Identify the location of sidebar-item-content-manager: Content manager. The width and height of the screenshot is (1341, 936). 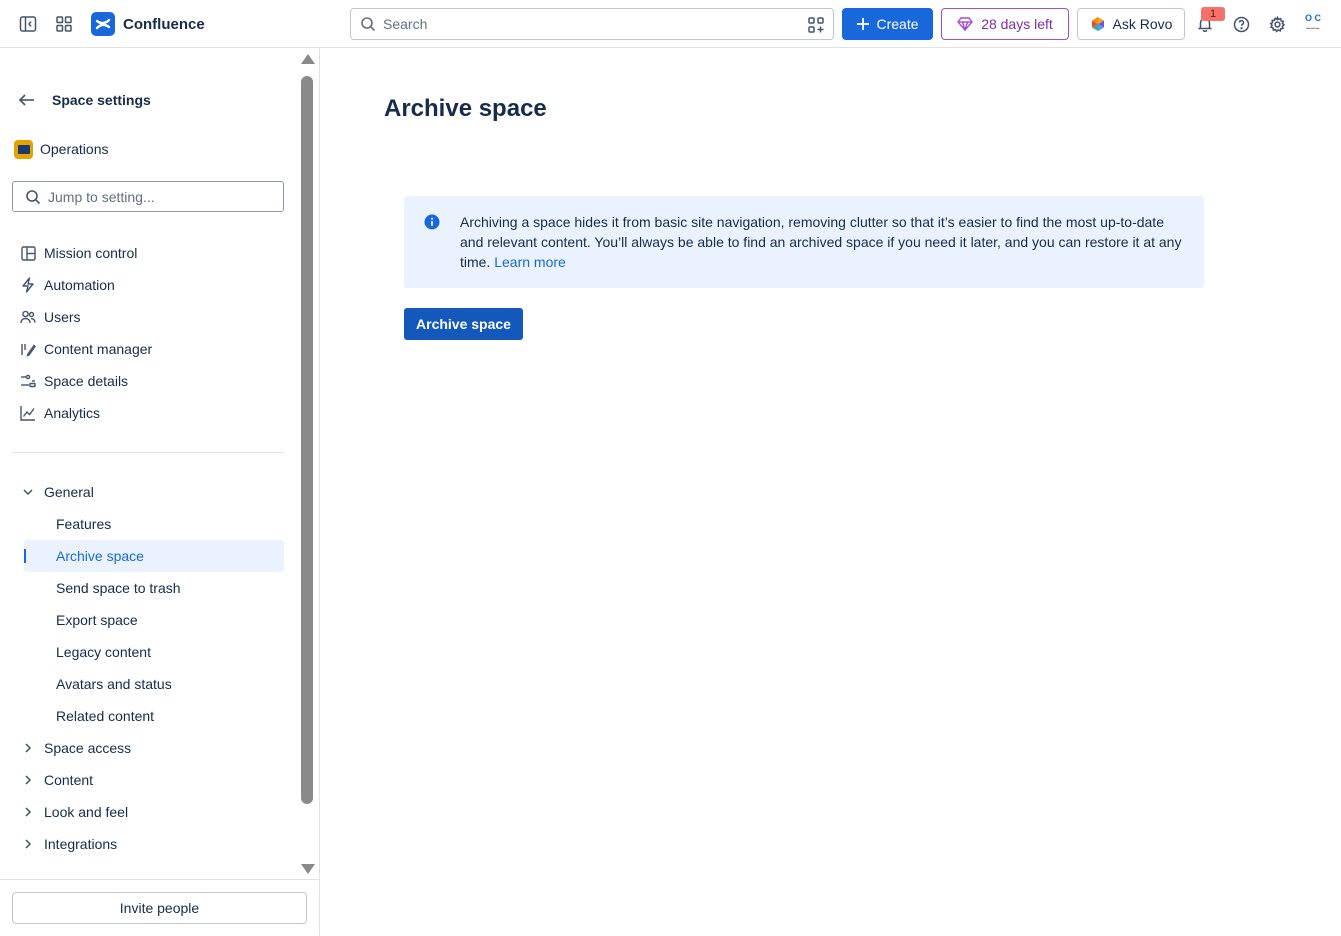
(148, 349).